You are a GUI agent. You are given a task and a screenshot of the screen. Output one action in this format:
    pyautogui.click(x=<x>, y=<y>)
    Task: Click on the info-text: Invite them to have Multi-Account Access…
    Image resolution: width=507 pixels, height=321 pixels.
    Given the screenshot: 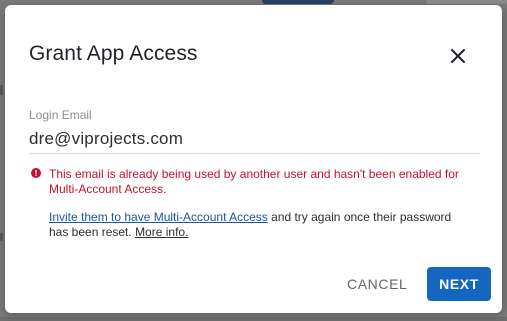 What is the action you would take?
    pyautogui.click(x=259, y=225)
    